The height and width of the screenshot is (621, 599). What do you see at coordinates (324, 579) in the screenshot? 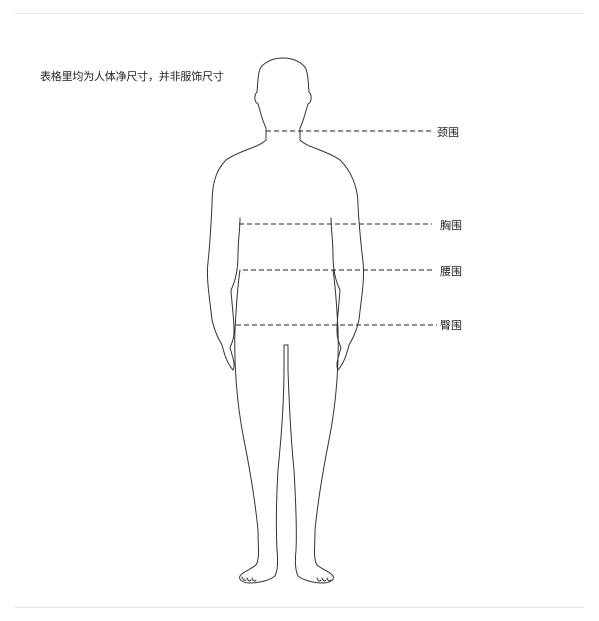
I see `right-toes` at bounding box center [324, 579].